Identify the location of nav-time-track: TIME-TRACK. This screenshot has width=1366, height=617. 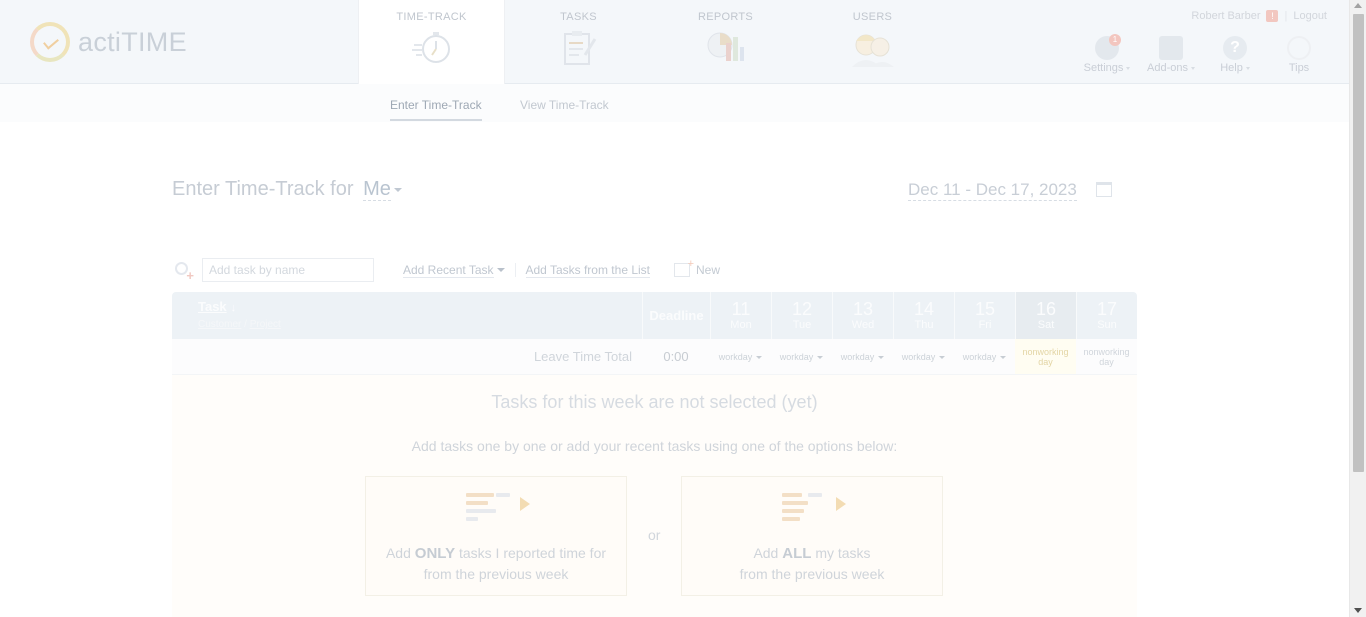
(431, 42).